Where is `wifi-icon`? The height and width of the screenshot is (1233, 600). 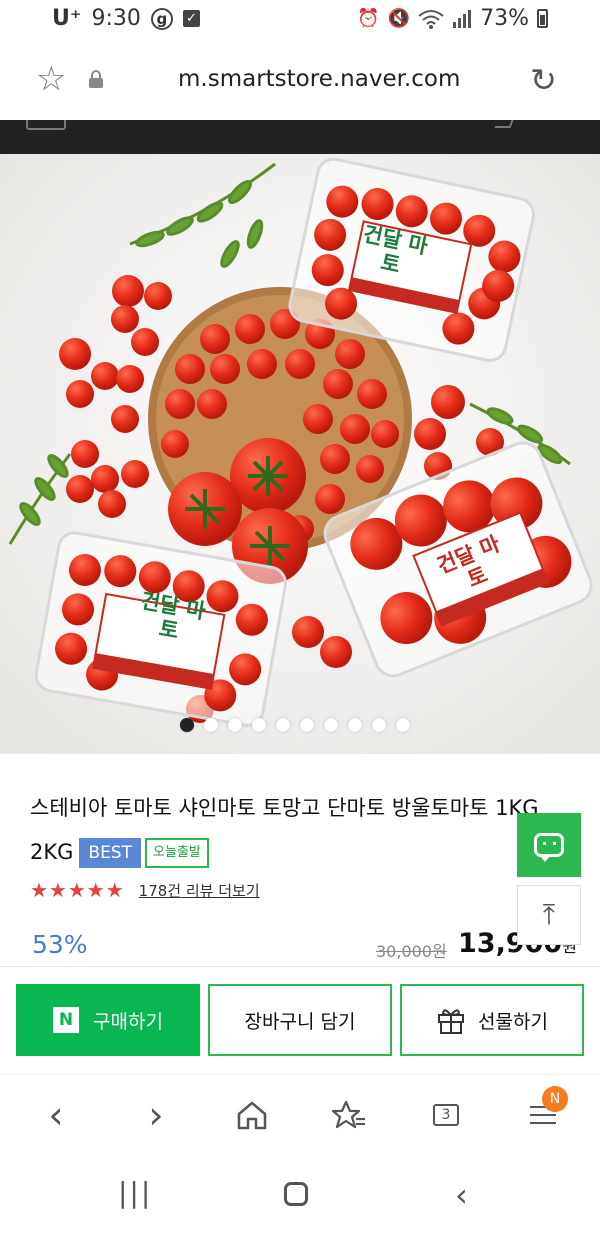
wifi-icon is located at coordinates (431, 19).